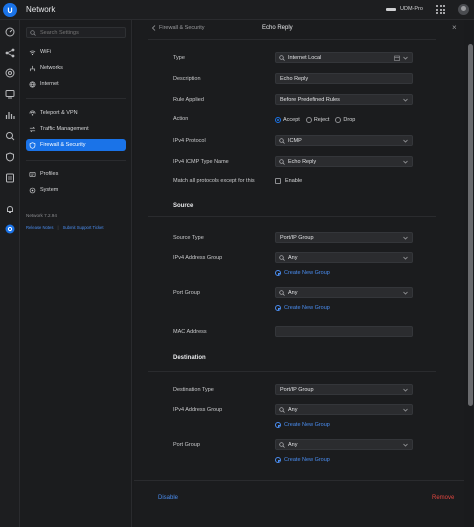 The height and width of the screenshot is (527, 474). What do you see at coordinates (188, 238) in the screenshot?
I see `source-type-label: Source Type` at bounding box center [188, 238].